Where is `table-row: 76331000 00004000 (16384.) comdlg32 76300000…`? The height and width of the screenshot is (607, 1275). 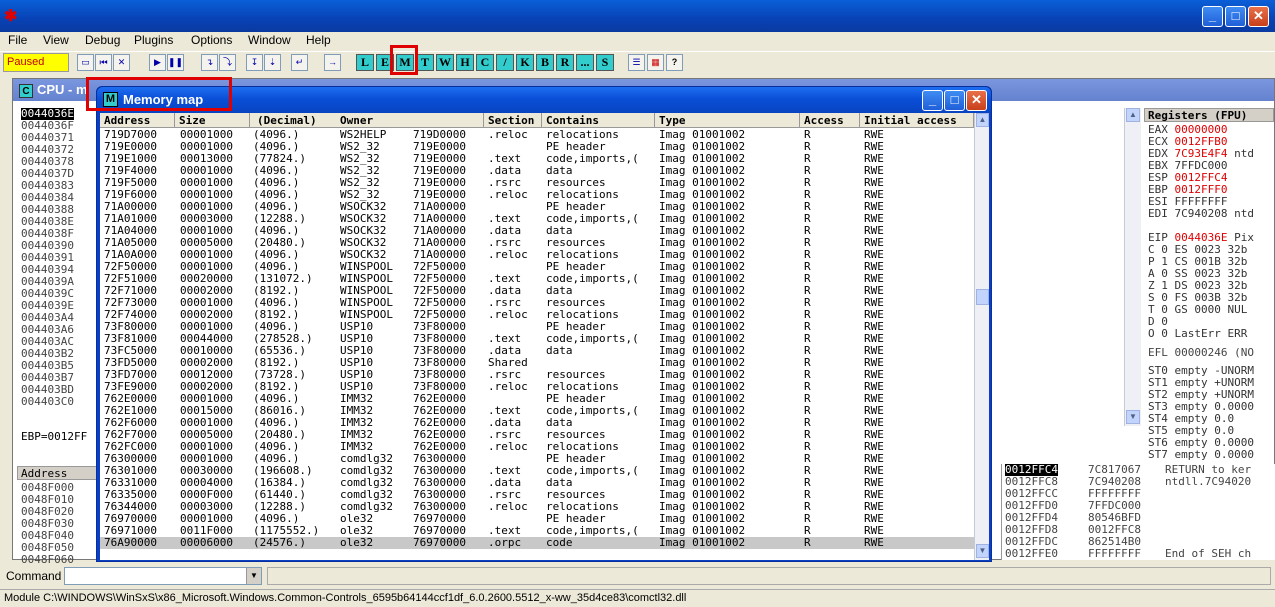 table-row: 76331000 00004000 (16384.) comdlg32 76300000… is located at coordinates (539, 483).